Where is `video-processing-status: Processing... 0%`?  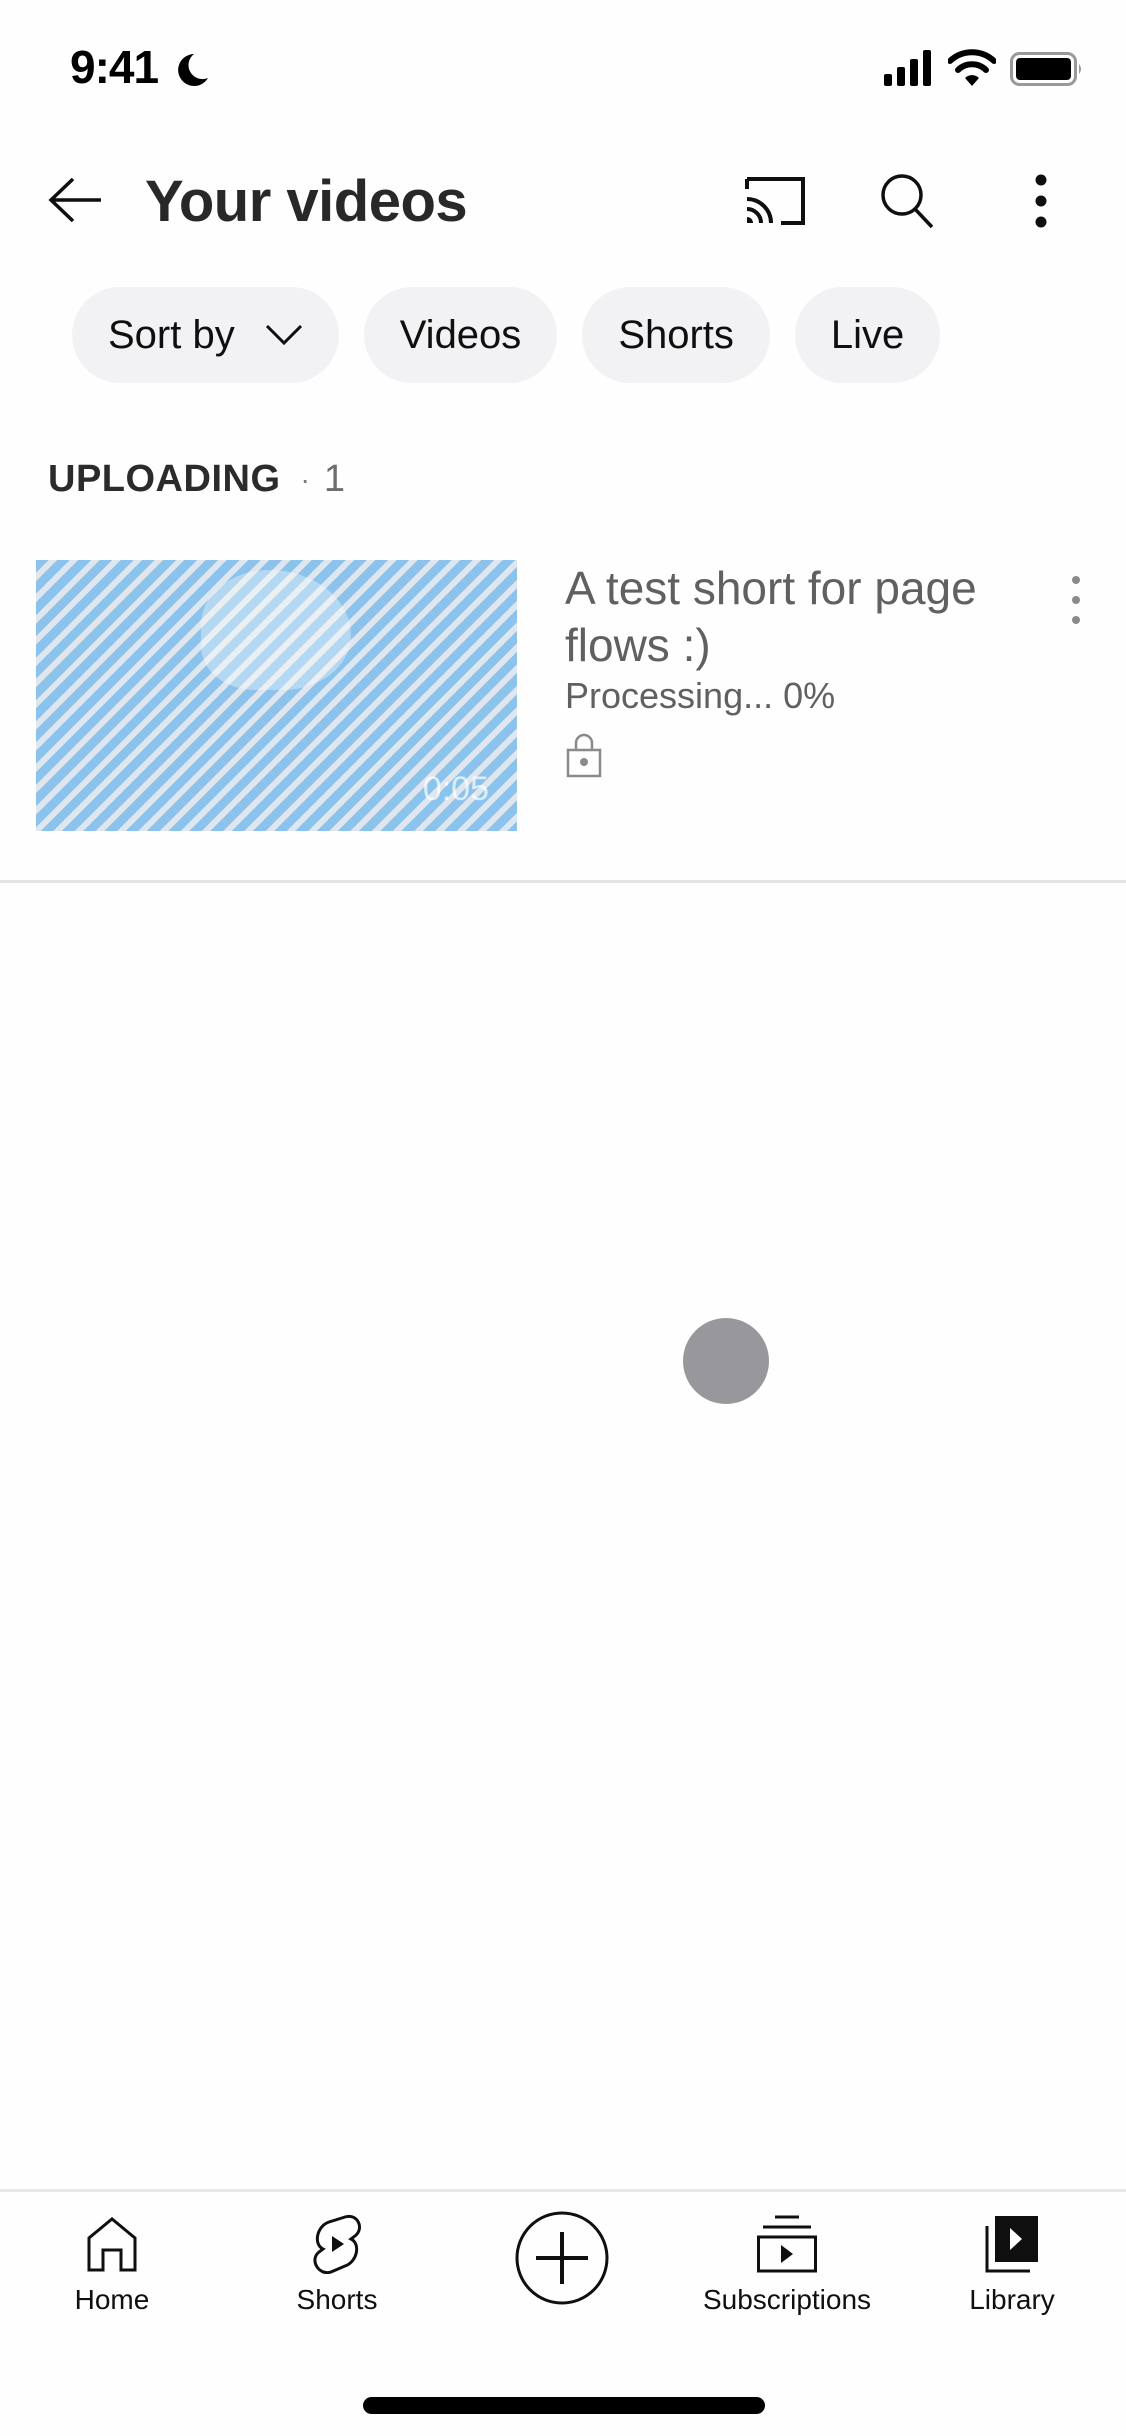
video-processing-status: Processing... 0% is located at coordinates (700, 695).